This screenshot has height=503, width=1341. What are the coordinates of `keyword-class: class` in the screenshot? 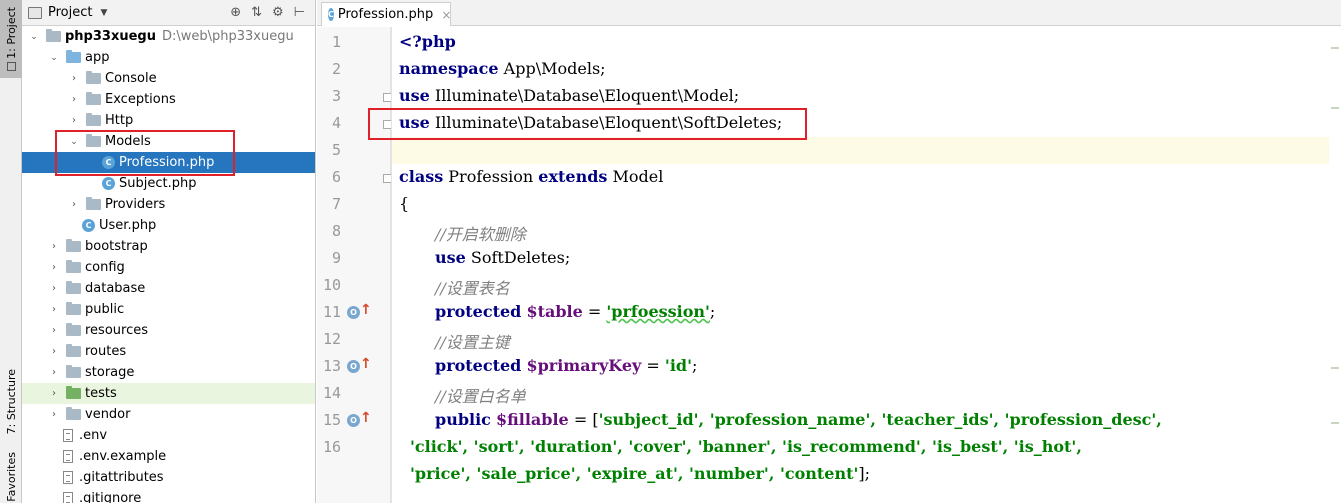 It's located at (421, 176).